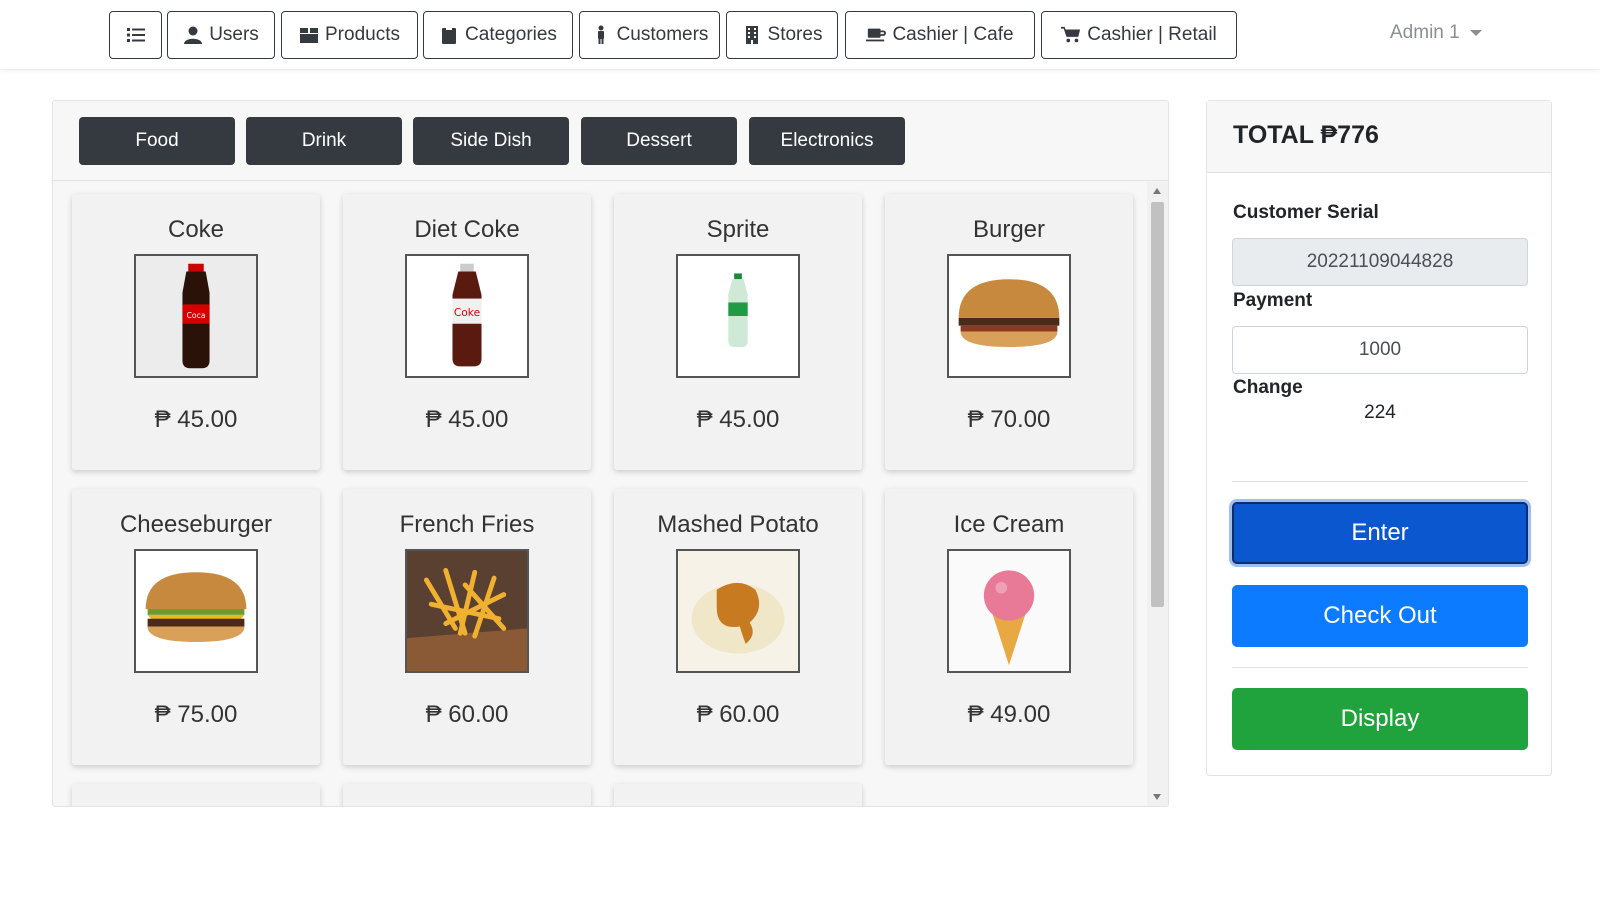  I want to click on caret-down-icon, so click(1475, 33).